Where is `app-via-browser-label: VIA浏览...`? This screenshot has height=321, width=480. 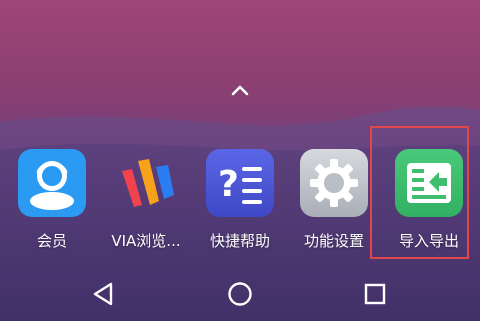 app-via-browser-label: VIA浏览... is located at coordinates (146, 241).